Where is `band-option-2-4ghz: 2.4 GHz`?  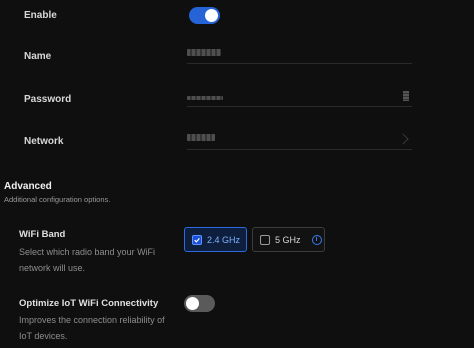
band-option-2-4ghz: 2.4 GHz is located at coordinates (215, 239).